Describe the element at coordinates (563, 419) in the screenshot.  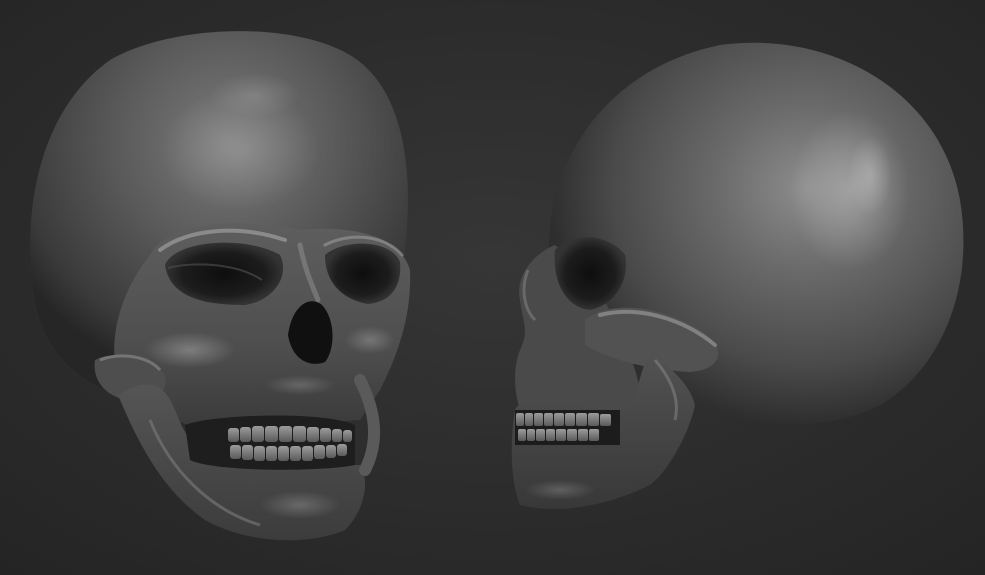
I see `upper-teeth` at that location.